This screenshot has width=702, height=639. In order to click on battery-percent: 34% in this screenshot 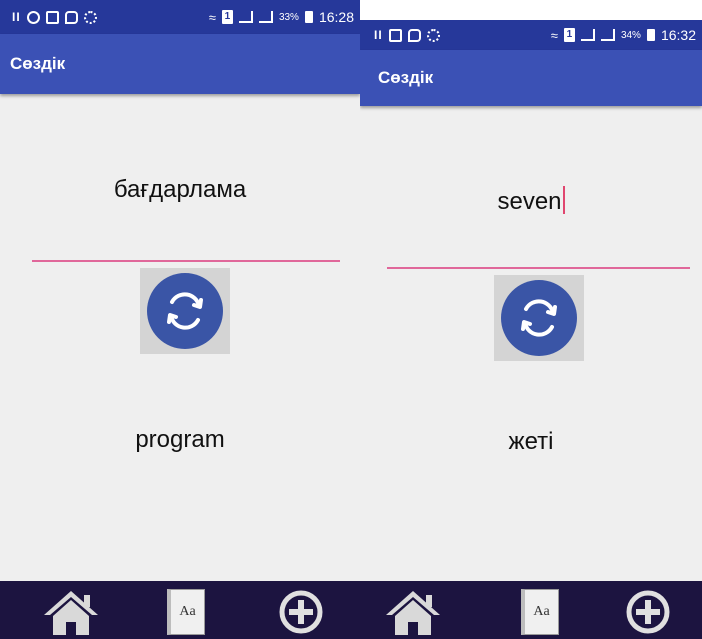, I will do `click(630, 35)`.